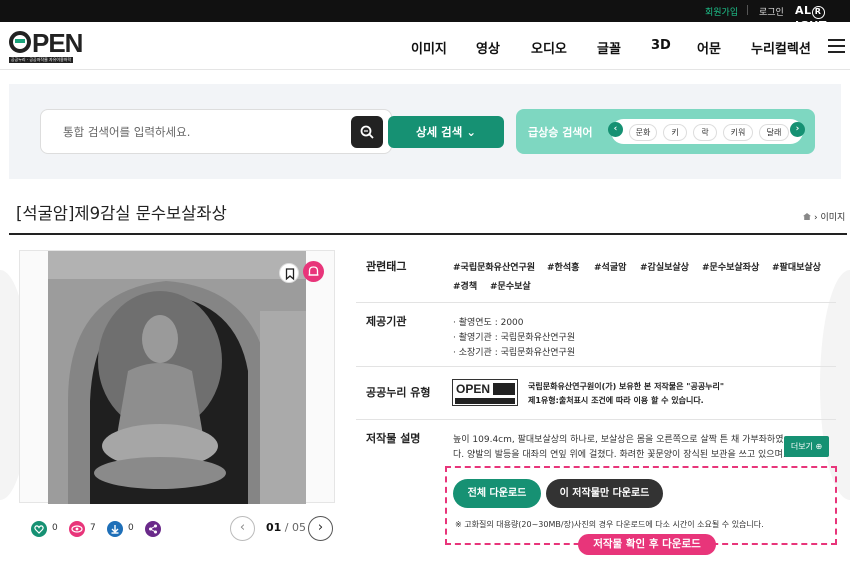 The height and width of the screenshot is (576, 850). I want to click on nav-nuri-collection: 누리컬렉션, so click(781, 47).